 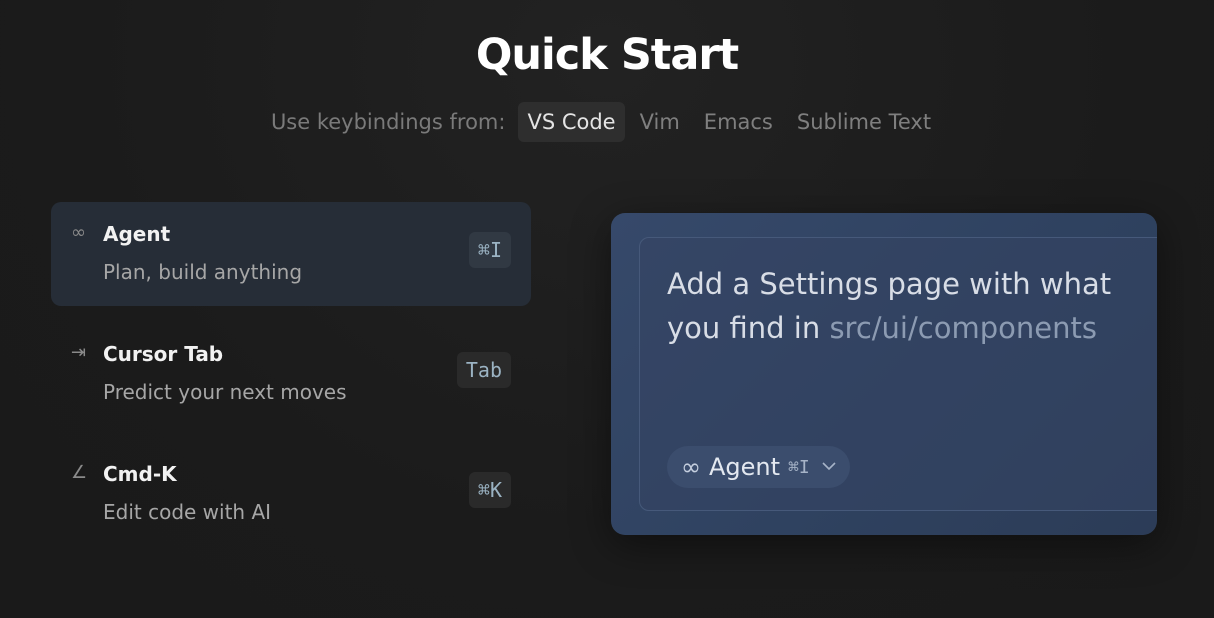 What do you see at coordinates (489, 490) in the screenshot?
I see `shortcut-badge: ⌘K` at bounding box center [489, 490].